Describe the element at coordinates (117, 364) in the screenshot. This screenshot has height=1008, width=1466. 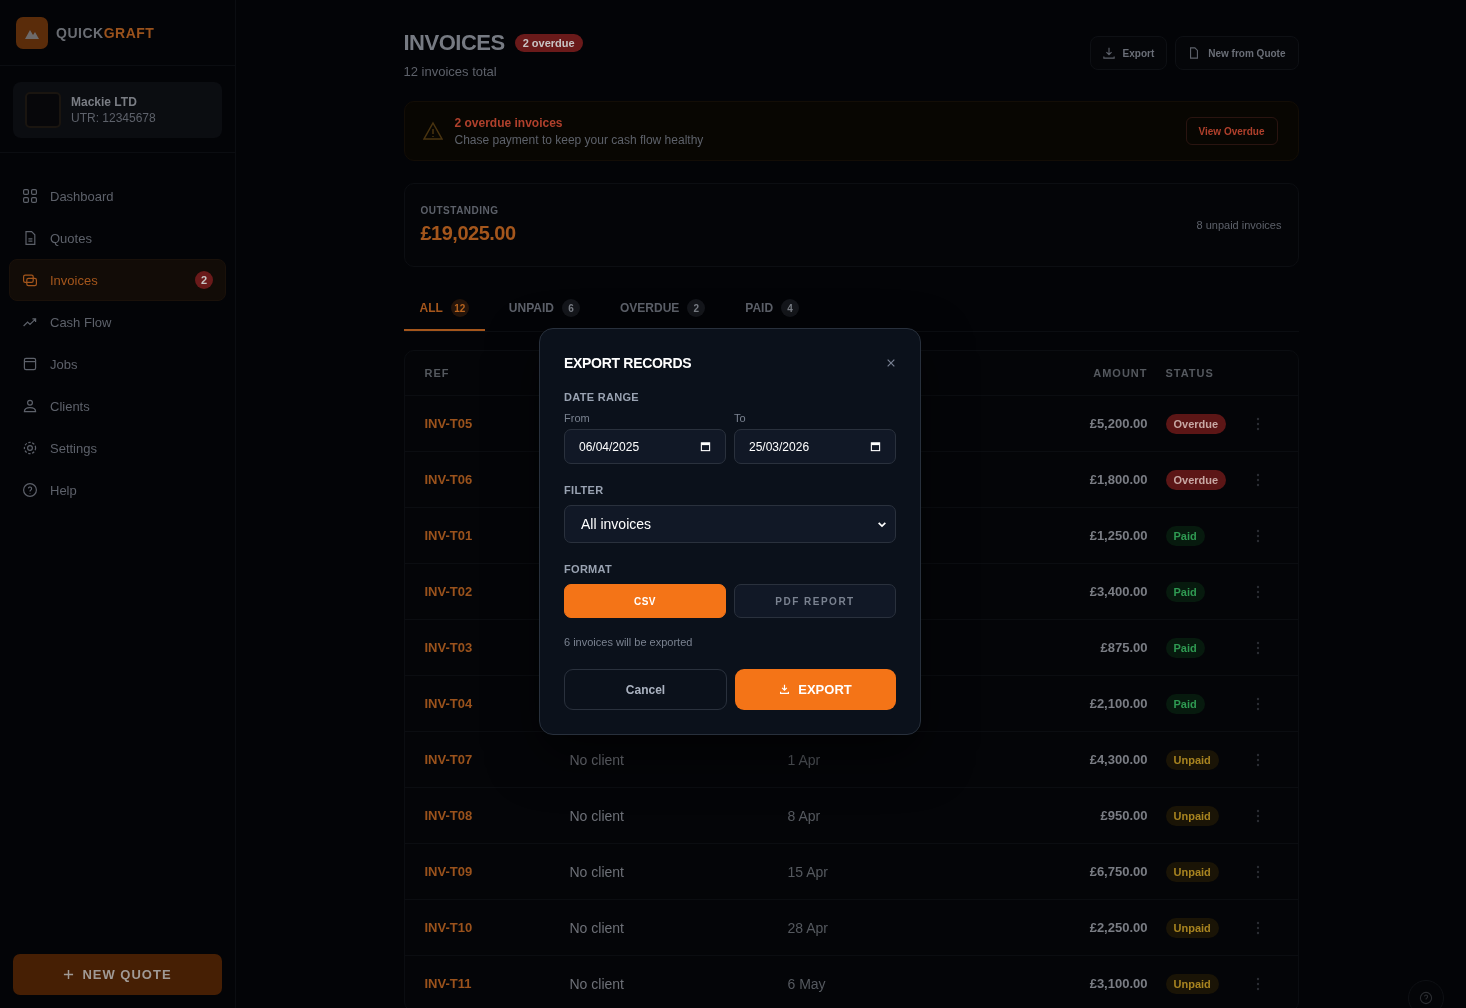
I see `sidebar-item: Jobs` at that location.